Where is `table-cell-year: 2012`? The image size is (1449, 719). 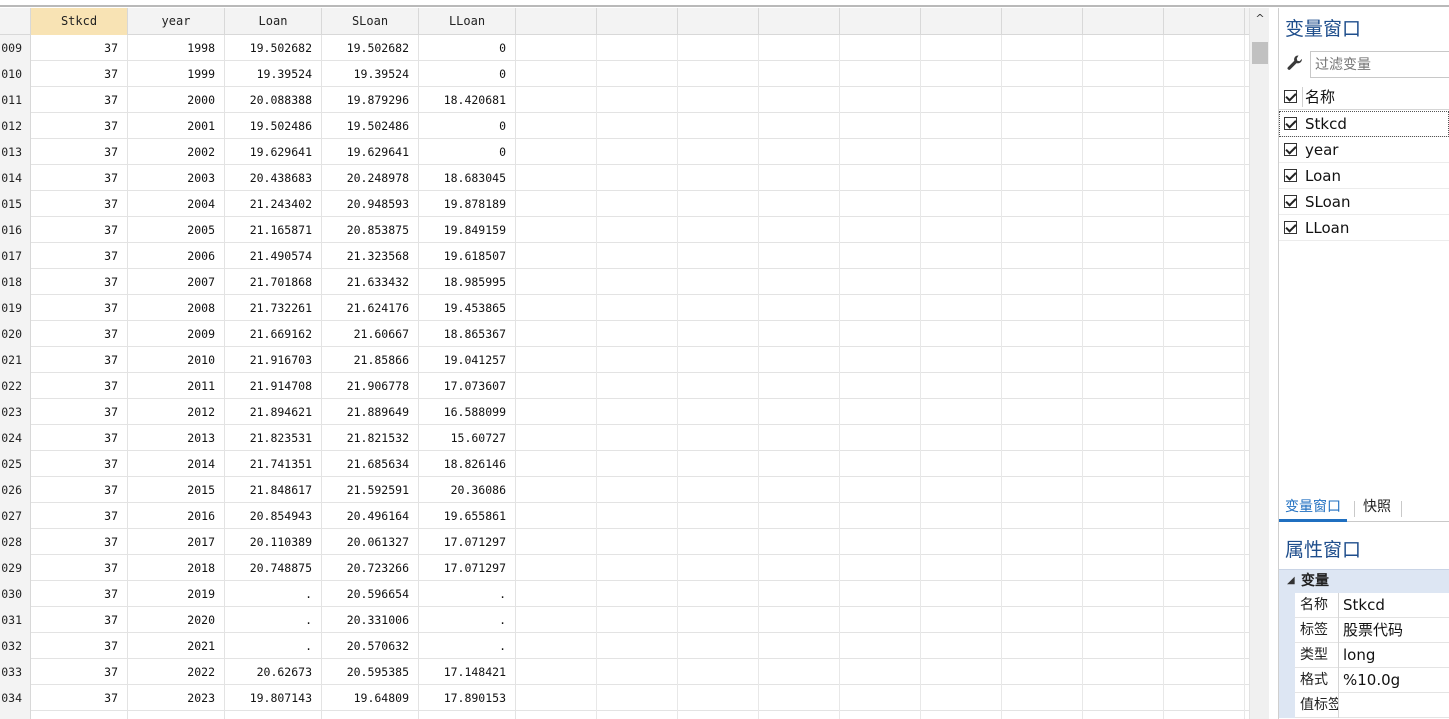 table-cell-year: 2012 is located at coordinates (176, 412).